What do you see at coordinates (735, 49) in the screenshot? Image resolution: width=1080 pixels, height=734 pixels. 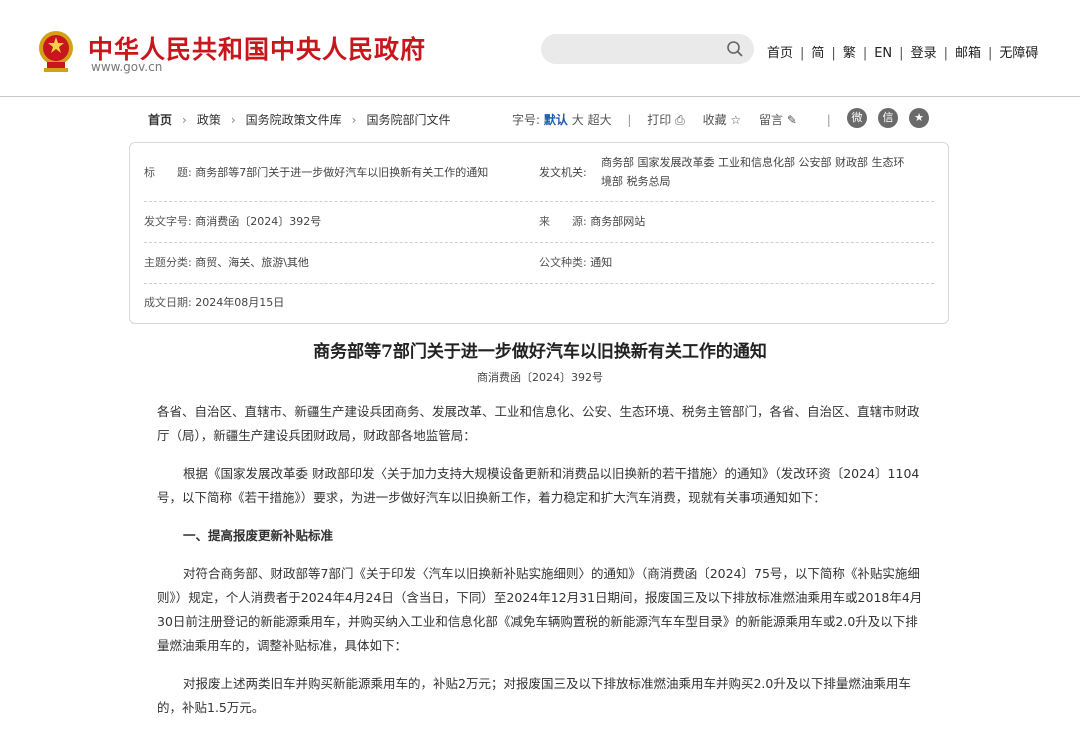 I see `search-icon` at bounding box center [735, 49].